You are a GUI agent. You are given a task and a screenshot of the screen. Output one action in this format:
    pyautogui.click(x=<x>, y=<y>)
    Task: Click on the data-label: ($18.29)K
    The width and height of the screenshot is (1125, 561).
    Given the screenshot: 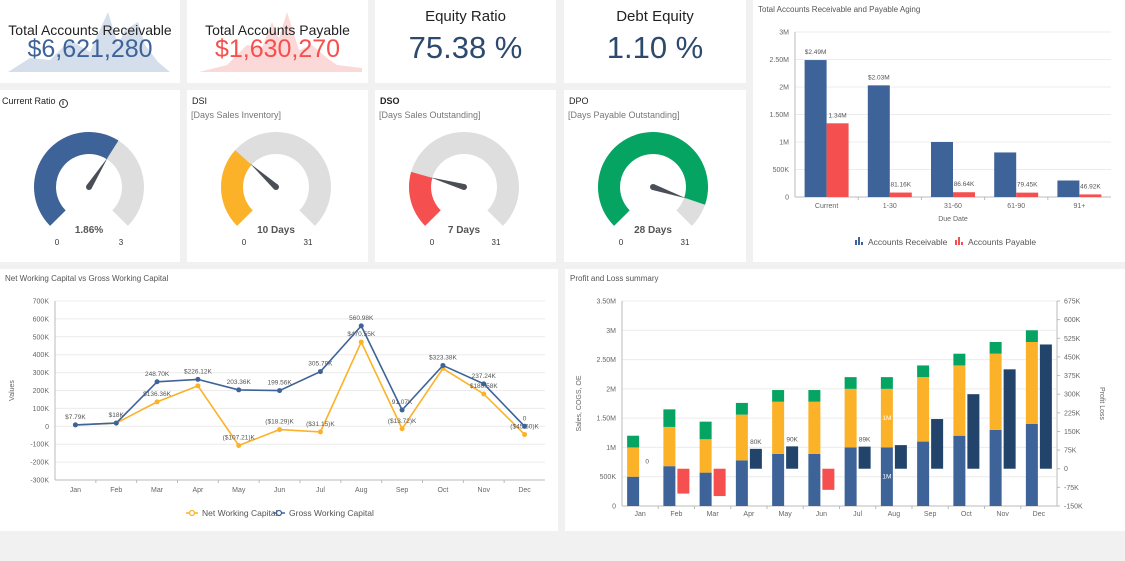 What is the action you would take?
    pyautogui.click(x=279, y=422)
    